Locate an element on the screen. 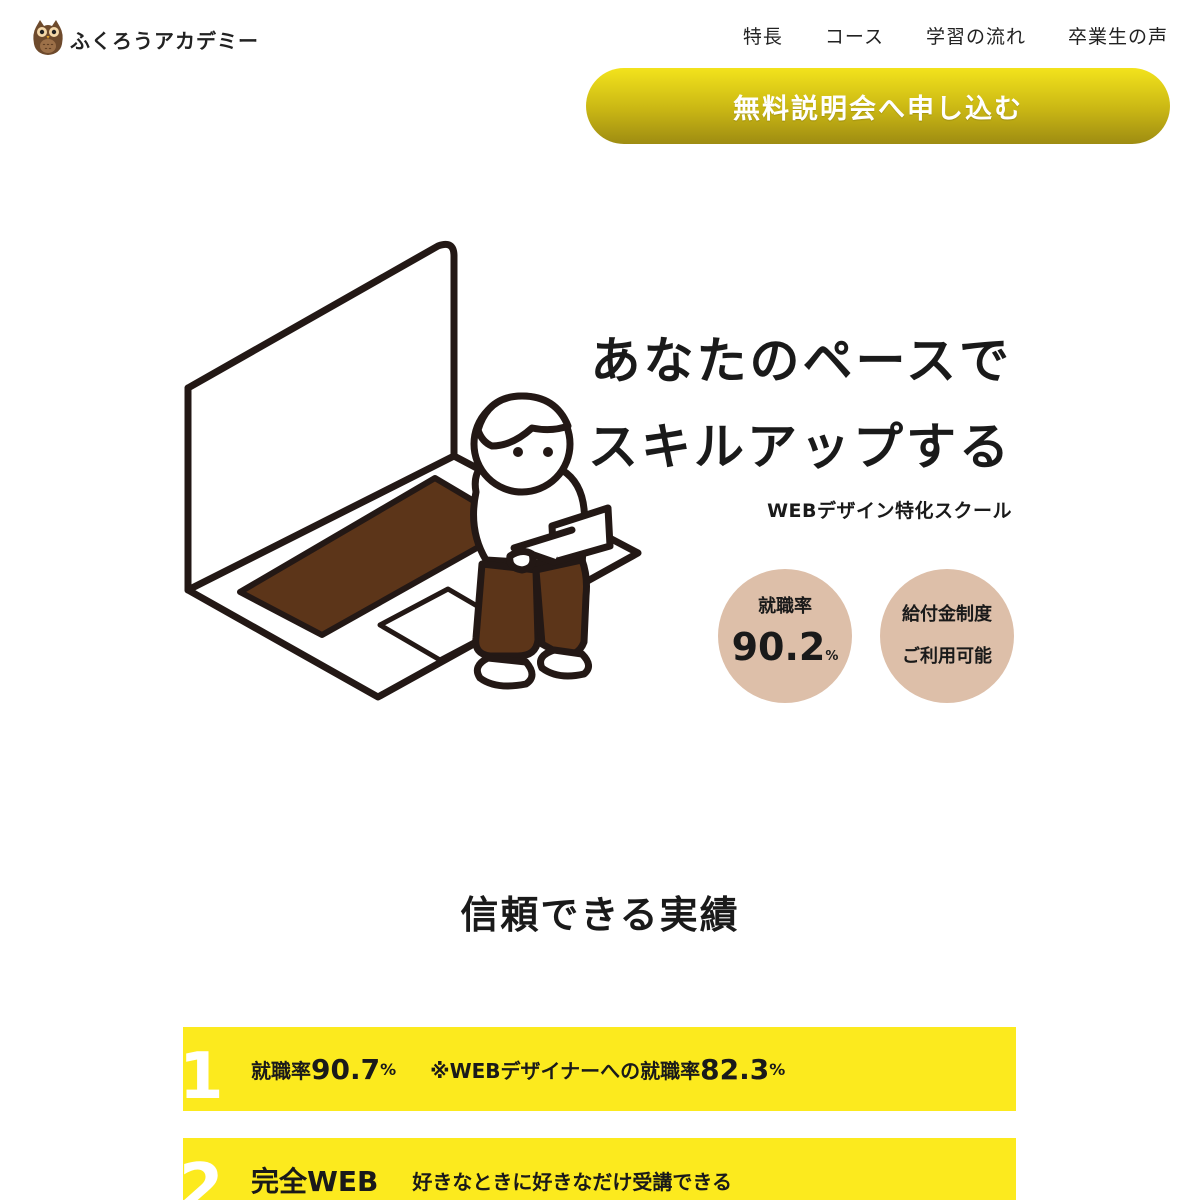 The width and height of the screenshot is (1200, 1200). achievement-body: 就職率 90.7% ※WEBデザイナーへの就職率 82.3% is located at coordinates (518, 1069).